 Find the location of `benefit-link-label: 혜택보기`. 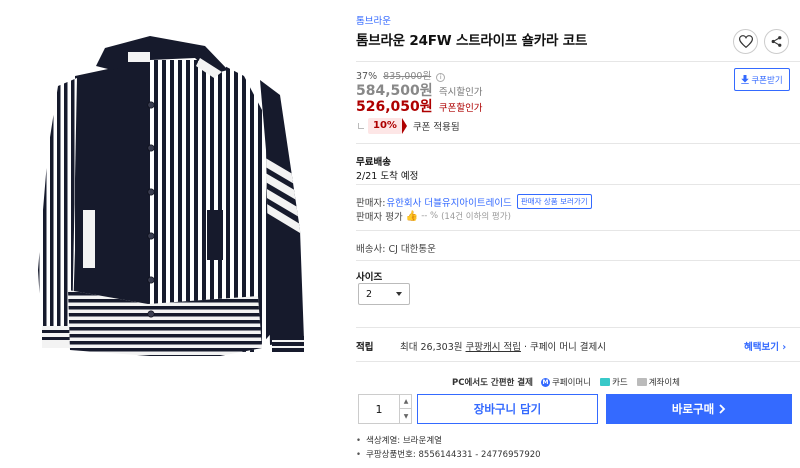

benefit-link-label: 혜택보기 is located at coordinates (761, 347).